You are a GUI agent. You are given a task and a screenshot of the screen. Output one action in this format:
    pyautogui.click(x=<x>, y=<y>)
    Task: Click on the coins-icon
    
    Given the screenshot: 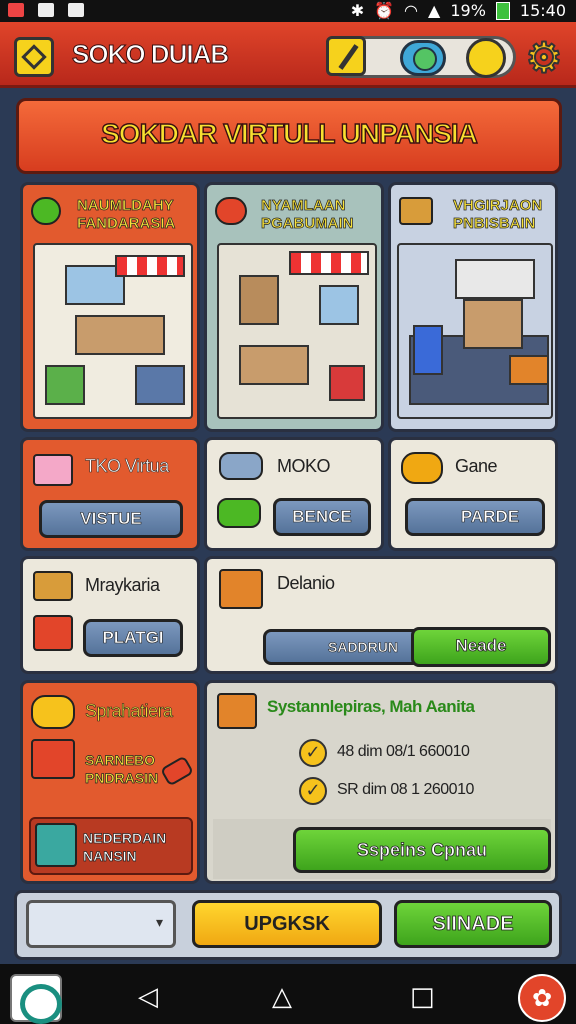 What is the action you would take?
    pyautogui.click(x=422, y=468)
    